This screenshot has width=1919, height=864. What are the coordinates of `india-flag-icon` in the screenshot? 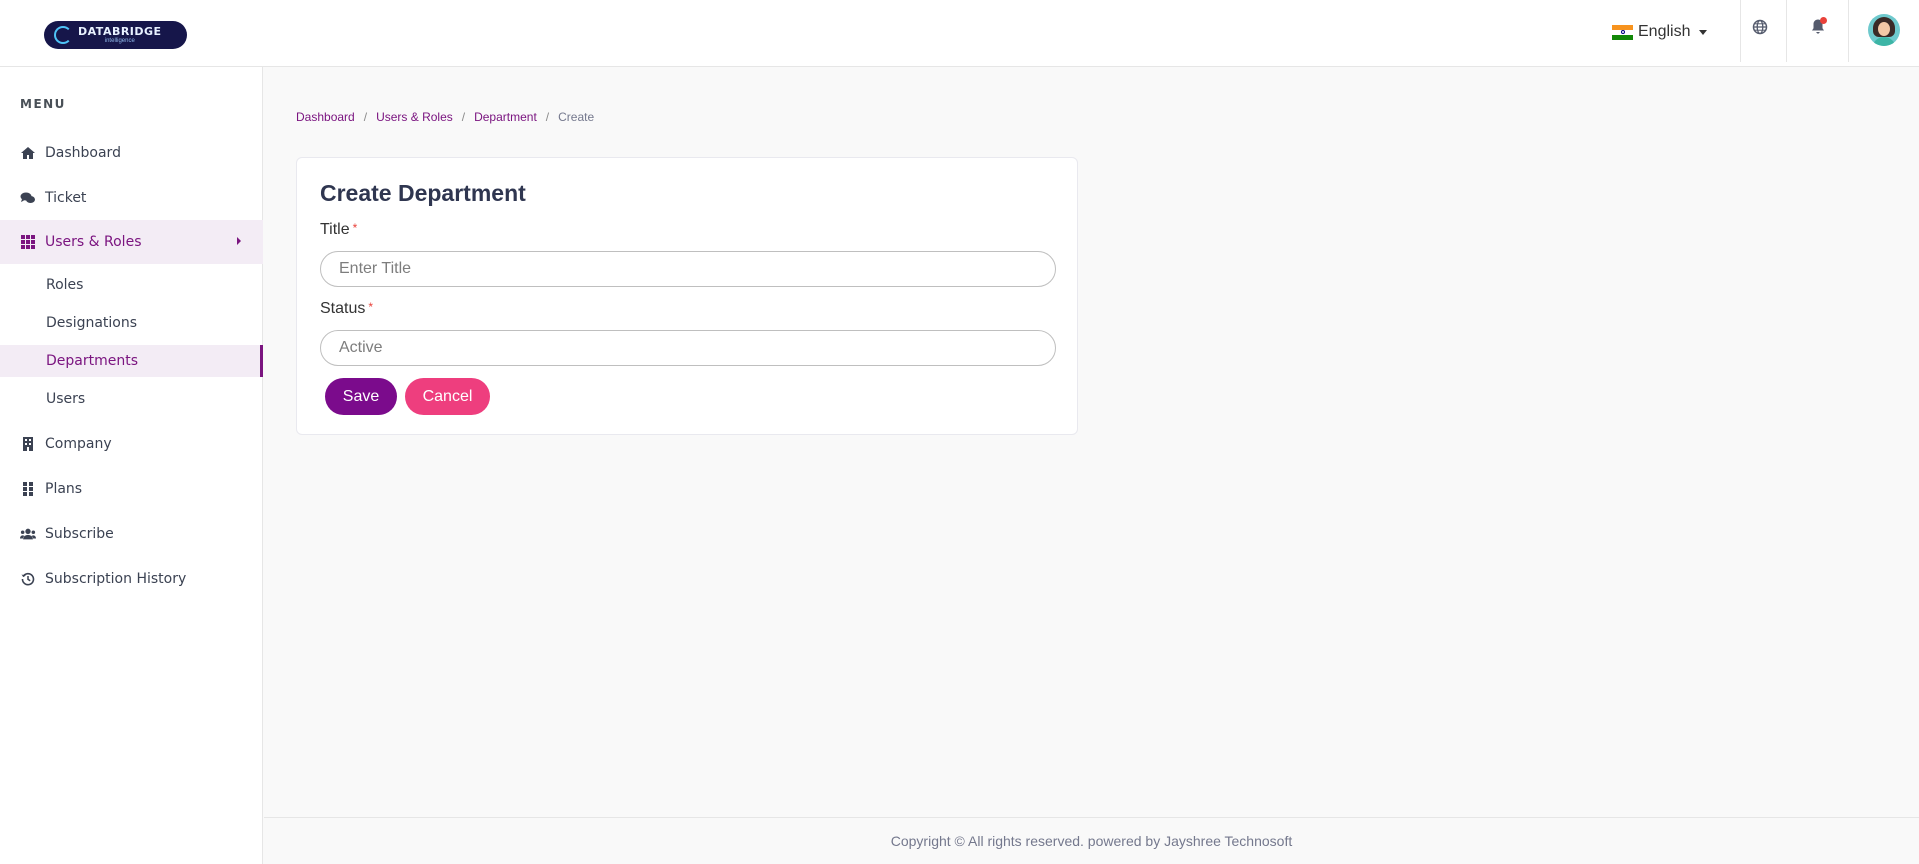 It's located at (1622, 32).